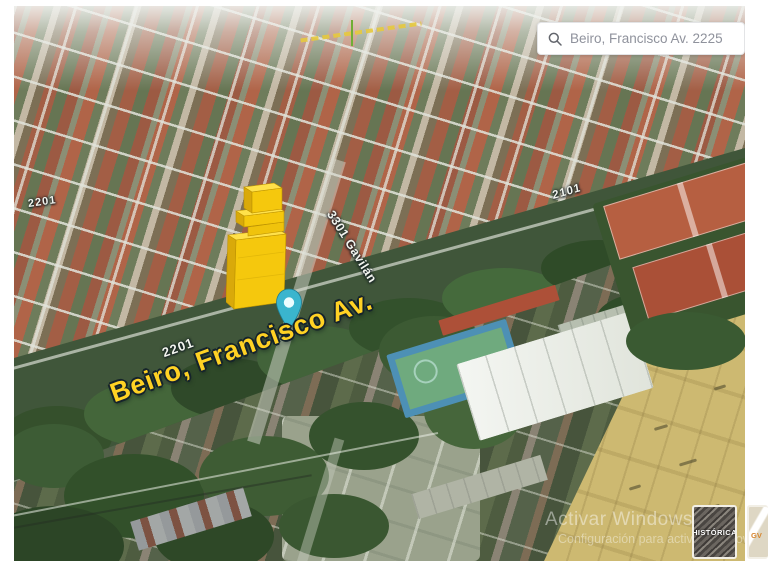 The width and height of the screenshot is (768, 576). Describe the element at coordinates (425, 371) in the screenshot. I see `court-marking` at that location.